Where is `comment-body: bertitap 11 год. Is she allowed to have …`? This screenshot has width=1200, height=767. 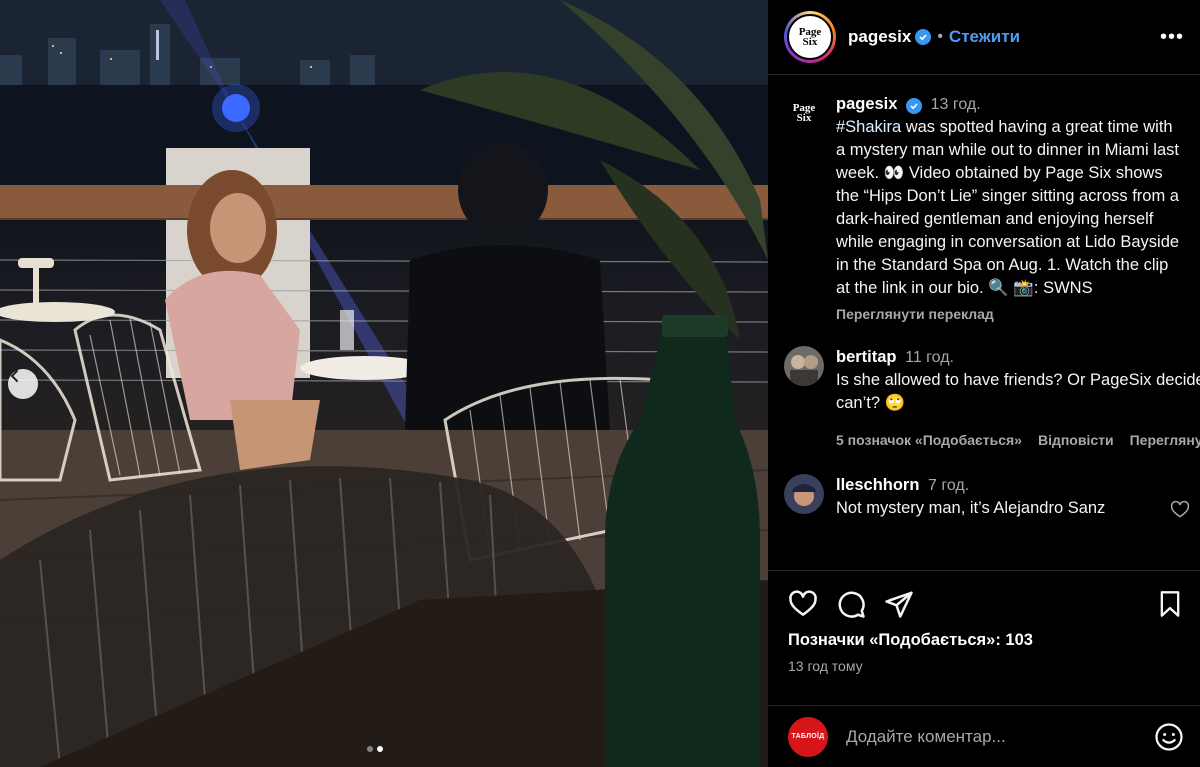
comment-body: bertitap 11 год. Is she allowed to have … is located at coordinates (1018, 399).